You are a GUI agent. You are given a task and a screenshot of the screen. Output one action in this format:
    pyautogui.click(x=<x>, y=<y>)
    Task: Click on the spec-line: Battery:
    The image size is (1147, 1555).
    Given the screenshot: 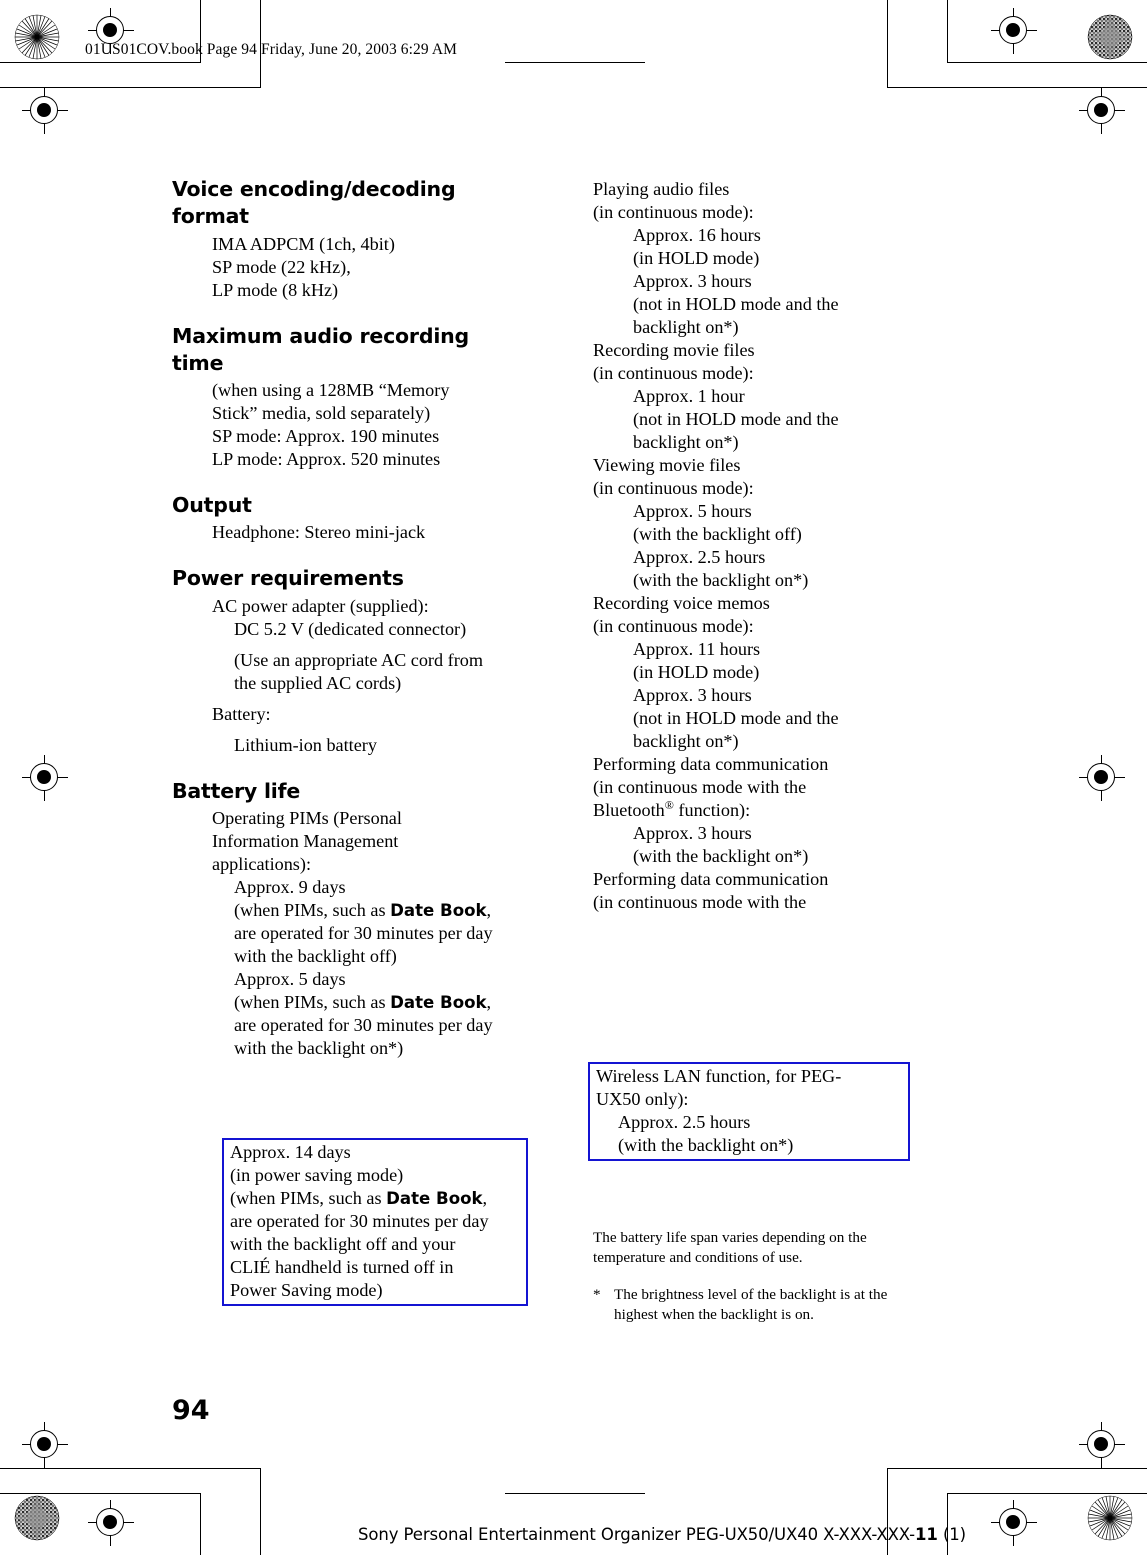 What is the action you would take?
    pyautogui.click(x=241, y=713)
    